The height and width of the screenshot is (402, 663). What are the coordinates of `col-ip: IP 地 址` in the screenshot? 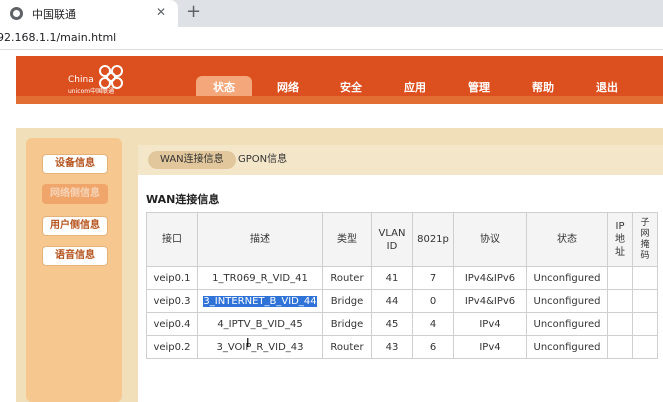 It's located at (620, 239).